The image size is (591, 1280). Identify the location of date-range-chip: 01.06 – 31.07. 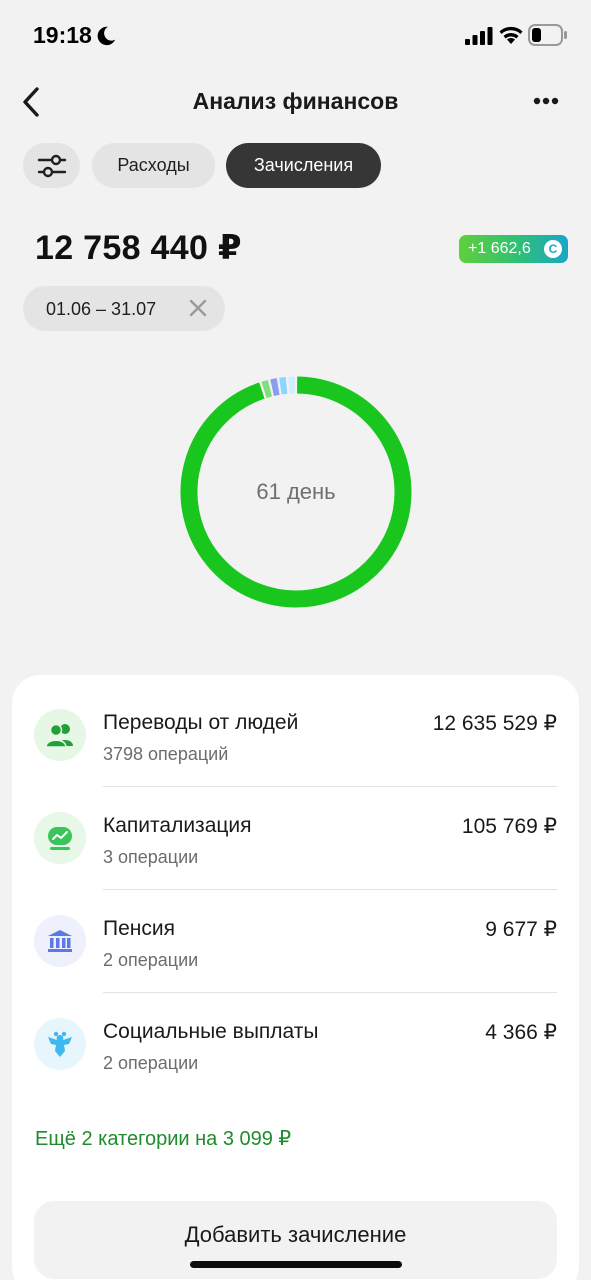
(124, 308).